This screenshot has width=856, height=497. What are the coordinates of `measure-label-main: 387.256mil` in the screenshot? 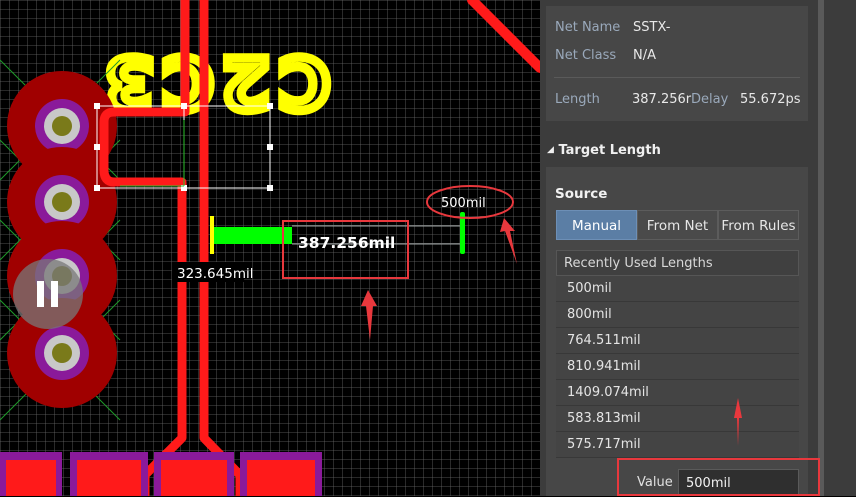 It's located at (346, 243).